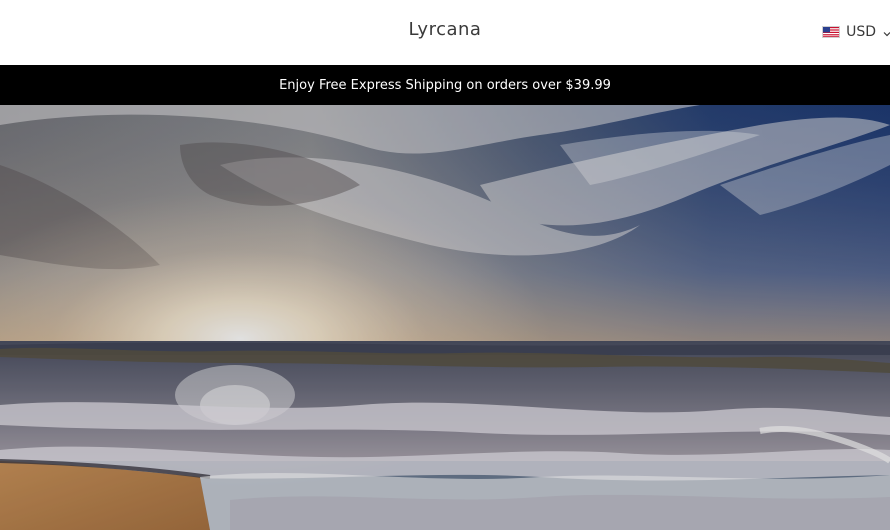 This screenshot has height=530, width=890. I want to click on store-logo: Lyrcana, so click(445, 29).